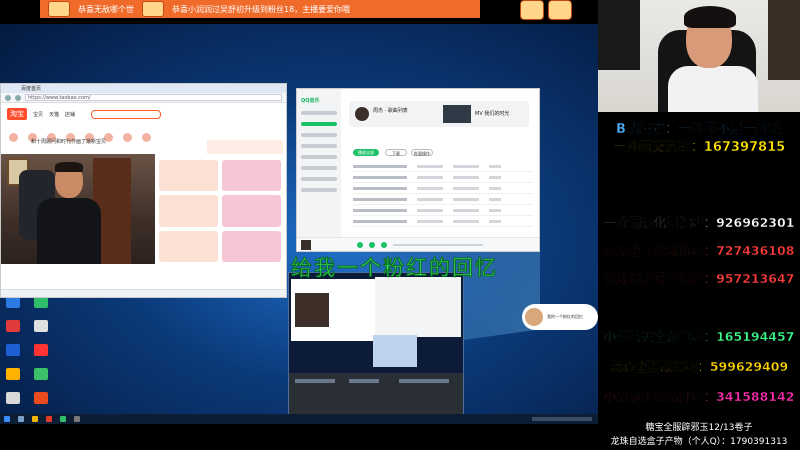  I want to click on nested-desktop, so click(395, 351).